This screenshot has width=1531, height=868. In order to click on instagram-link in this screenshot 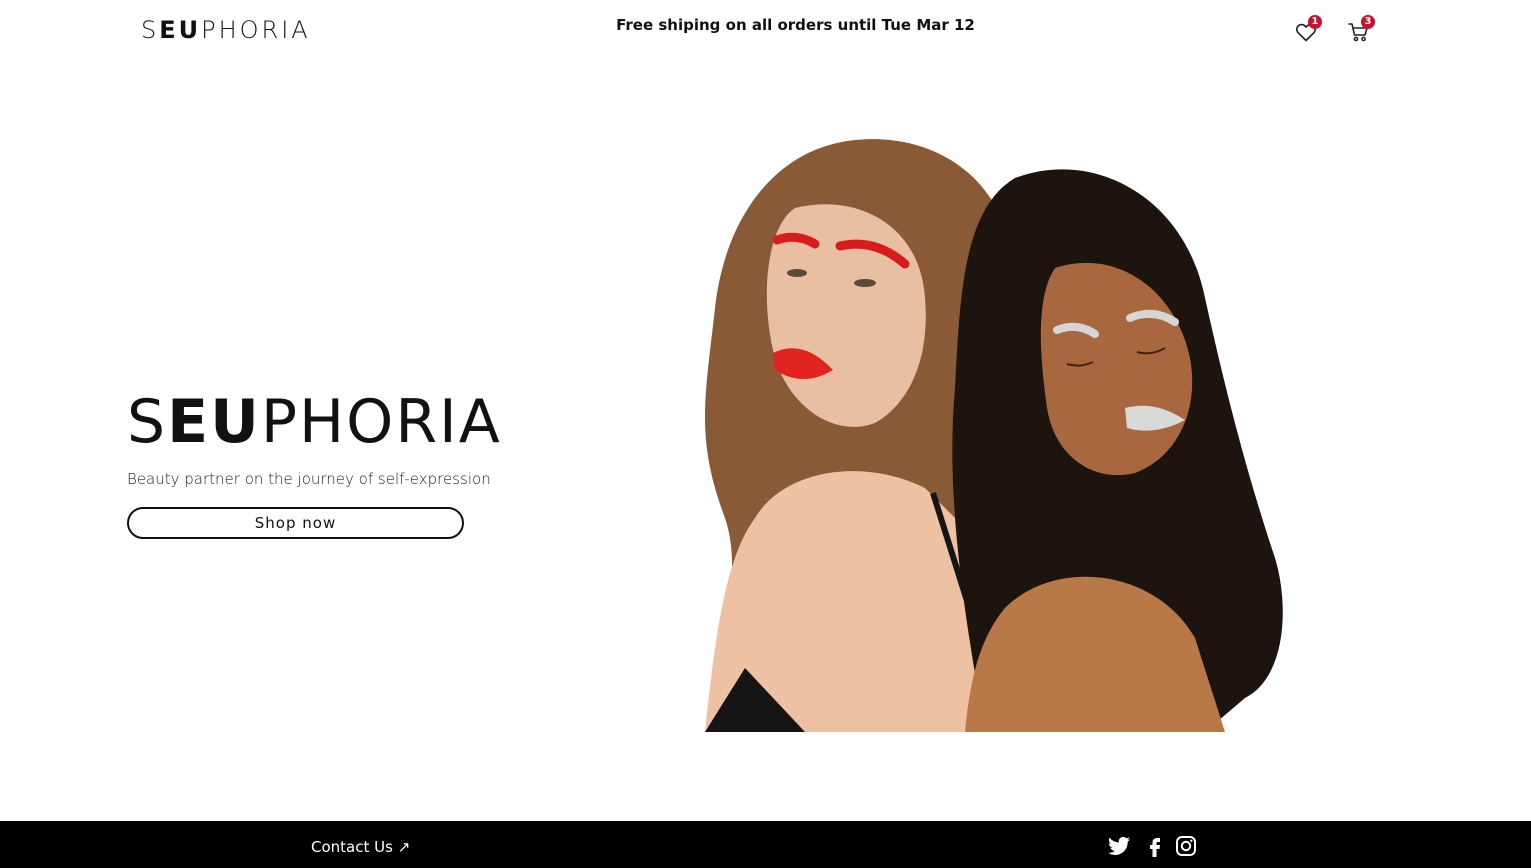, I will do `click(1186, 846)`.